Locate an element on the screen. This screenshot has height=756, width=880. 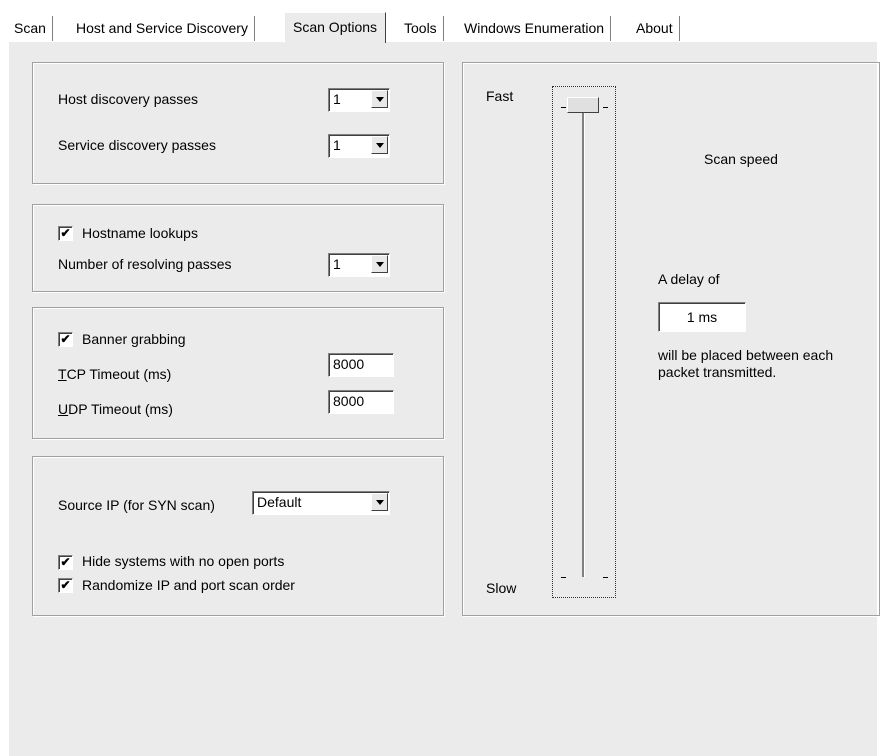
banner-grabbing-label: Banner grabbing is located at coordinates (134, 339).